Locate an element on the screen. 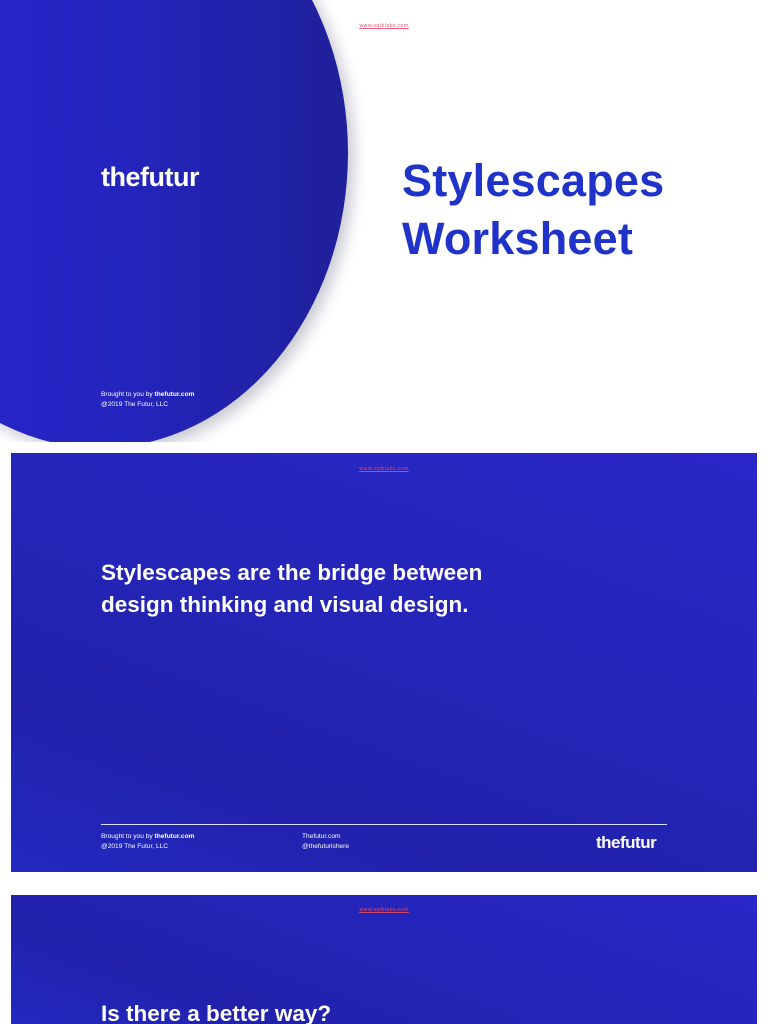 The image size is (768, 1024). cover-logo: thefutur is located at coordinates (150, 177).